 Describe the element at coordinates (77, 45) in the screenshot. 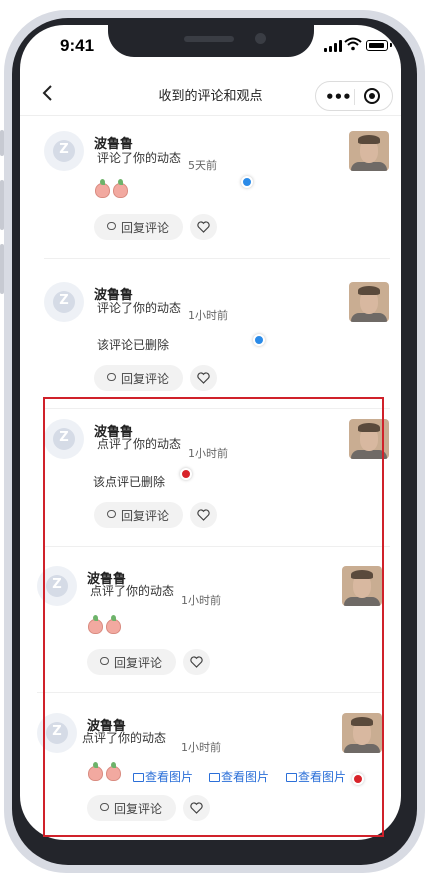

I see `status-time: 9:41` at that location.